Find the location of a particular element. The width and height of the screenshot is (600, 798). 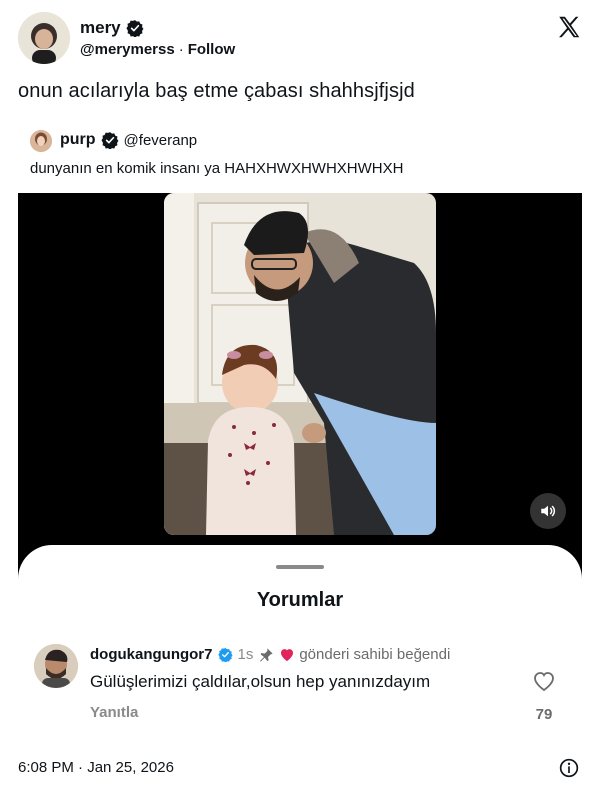

quoted-handle: @feveranp is located at coordinates (161, 140).